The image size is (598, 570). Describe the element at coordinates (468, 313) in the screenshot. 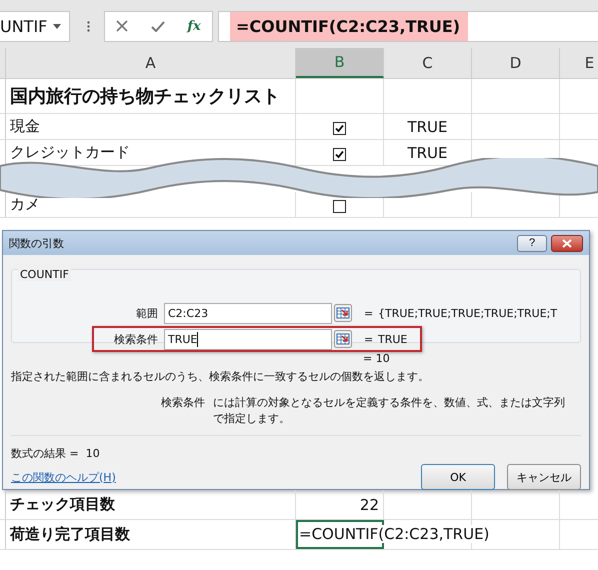

I see `argument-value: {TRUE;TRUE;TRUE;TRUE;TRUE;T` at that location.